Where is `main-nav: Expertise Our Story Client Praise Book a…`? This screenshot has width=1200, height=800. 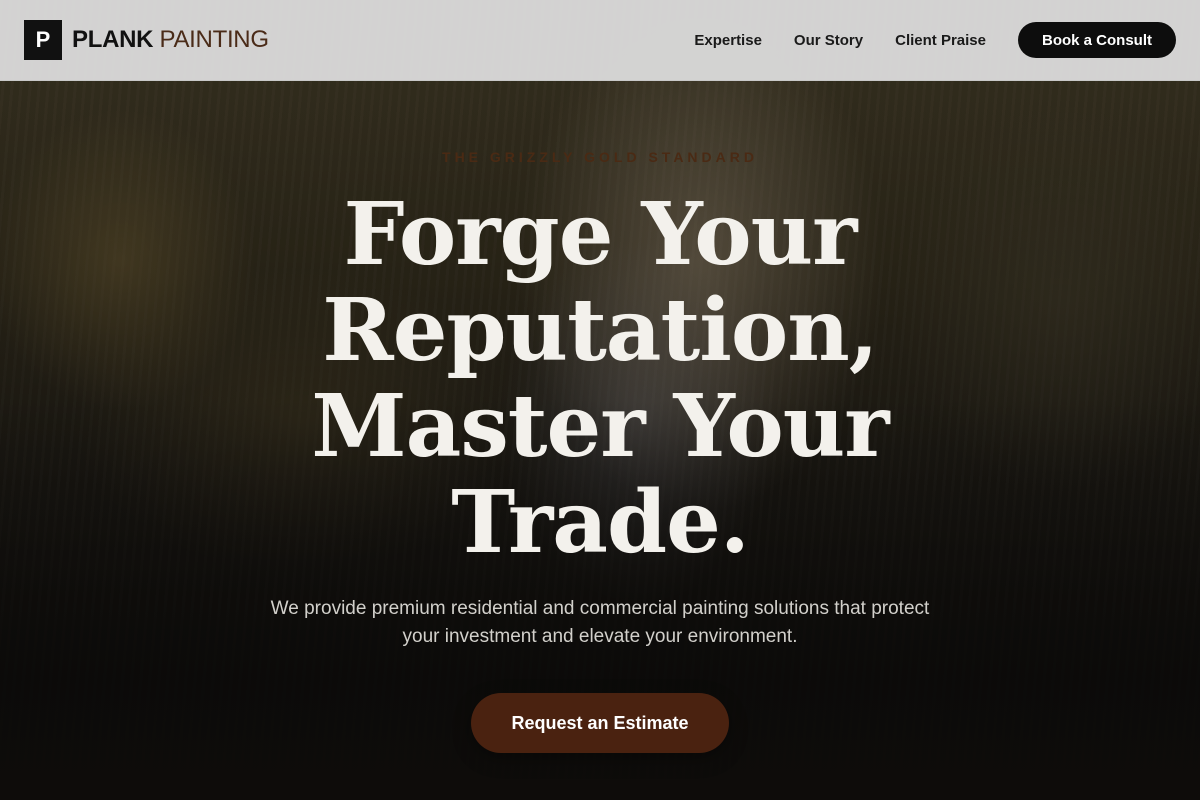
main-nav: Expertise Our Story Client Praise Book a… is located at coordinates (935, 40).